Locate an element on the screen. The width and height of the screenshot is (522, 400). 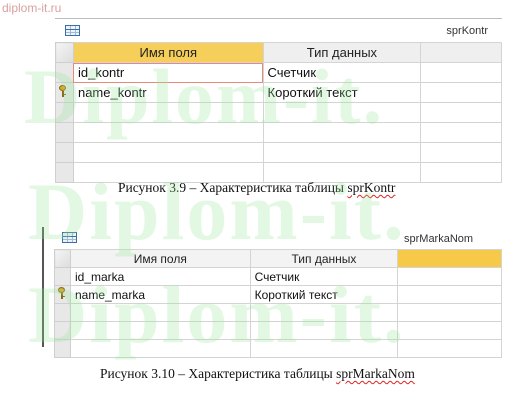
field-name-cell: id_marka is located at coordinates (160, 276).